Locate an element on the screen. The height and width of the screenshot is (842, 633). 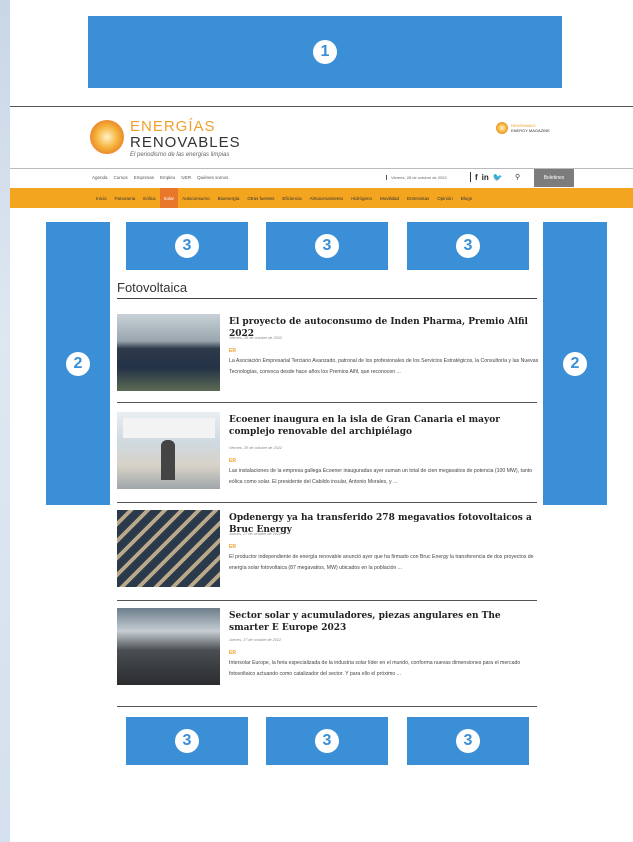
nav-item-eolica: Eólica is located at coordinates (149, 198).